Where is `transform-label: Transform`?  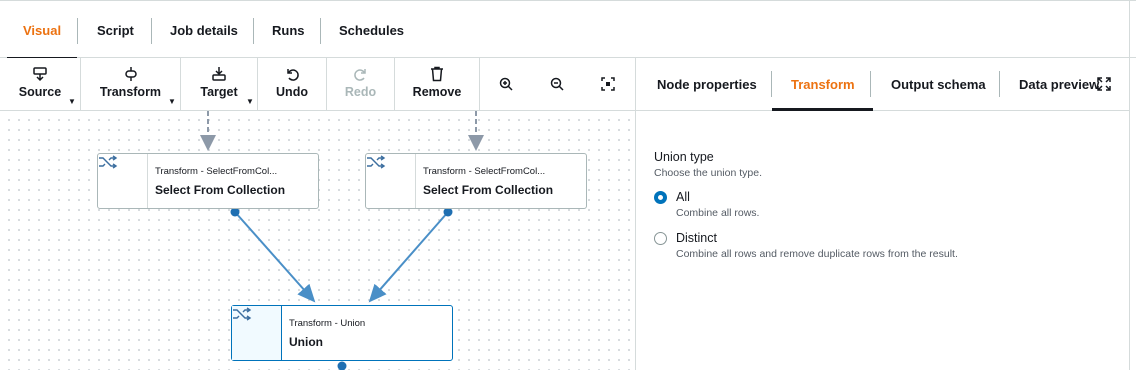 transform-label: Transform is located at coordinates (130, 92).